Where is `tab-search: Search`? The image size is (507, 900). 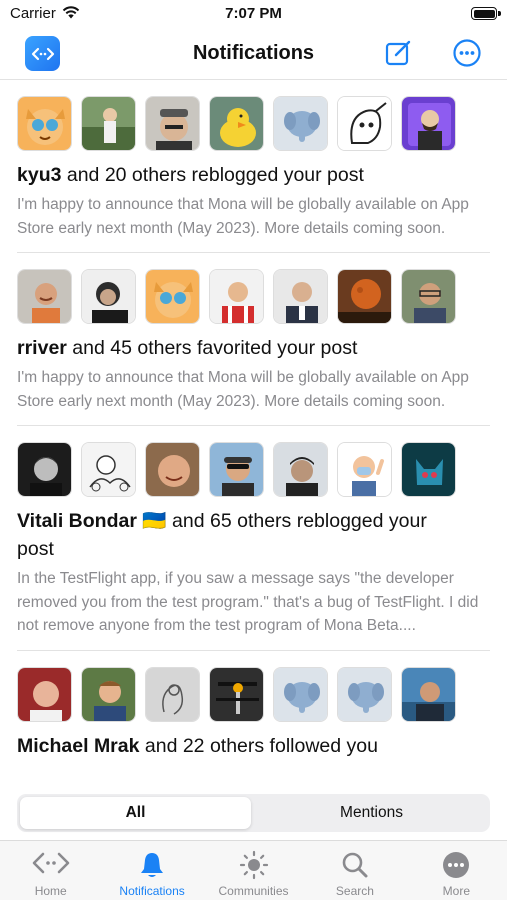
tab-search: Search is located at coordinates (354, 870).